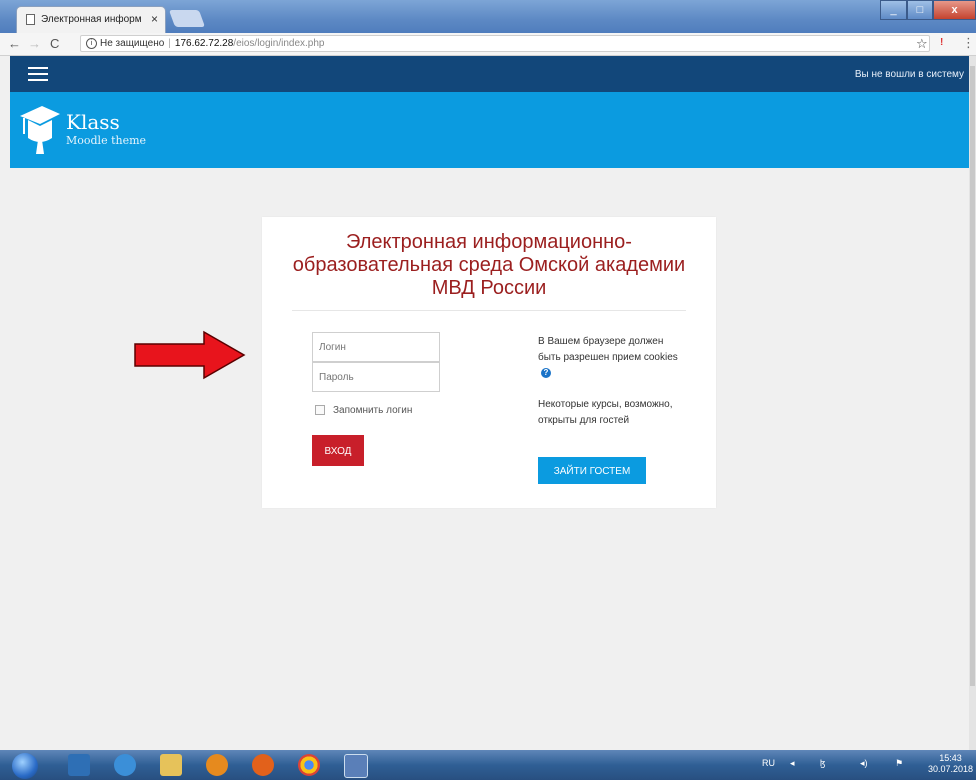 Image resolution: width=976 pixels, height=780 pixels. What do you see at coordinates (491, 130) in the screenshot?
I see `brand-header: Klass Moodle theme` at bounding box center [491, 130].